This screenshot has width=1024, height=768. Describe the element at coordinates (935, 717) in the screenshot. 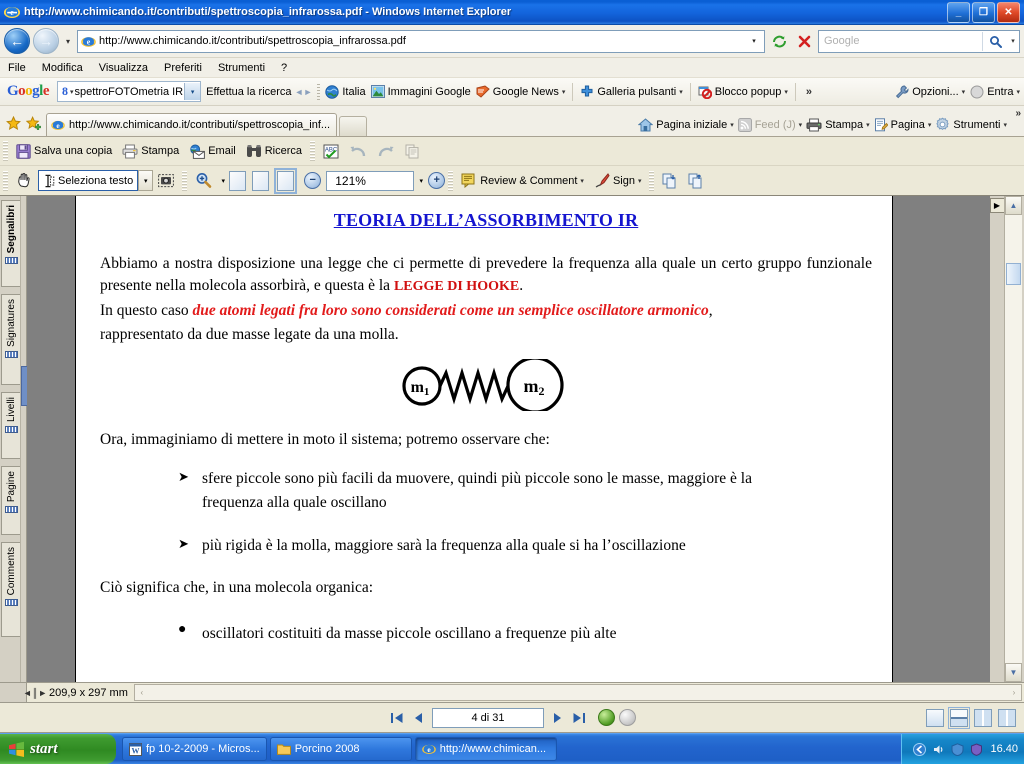

I see `single-page-button` at that location.